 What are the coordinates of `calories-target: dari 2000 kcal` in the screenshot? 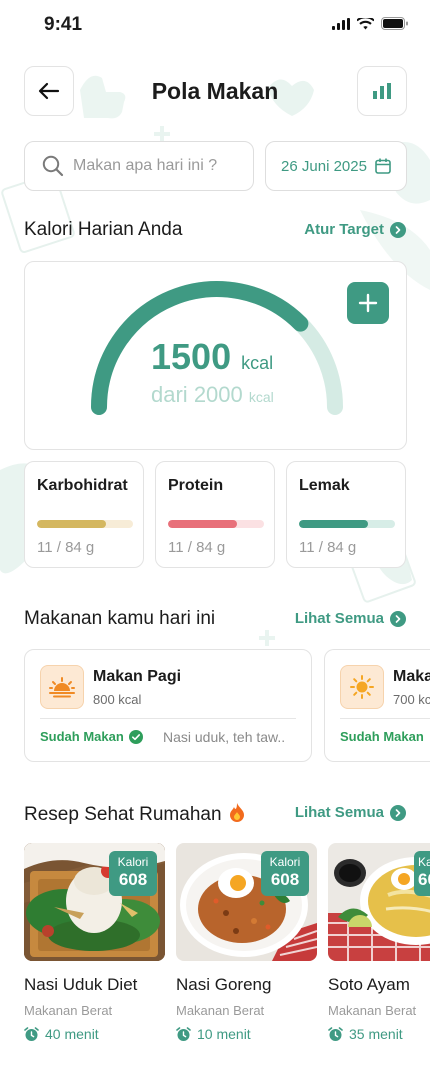 It's located at (212, 395).